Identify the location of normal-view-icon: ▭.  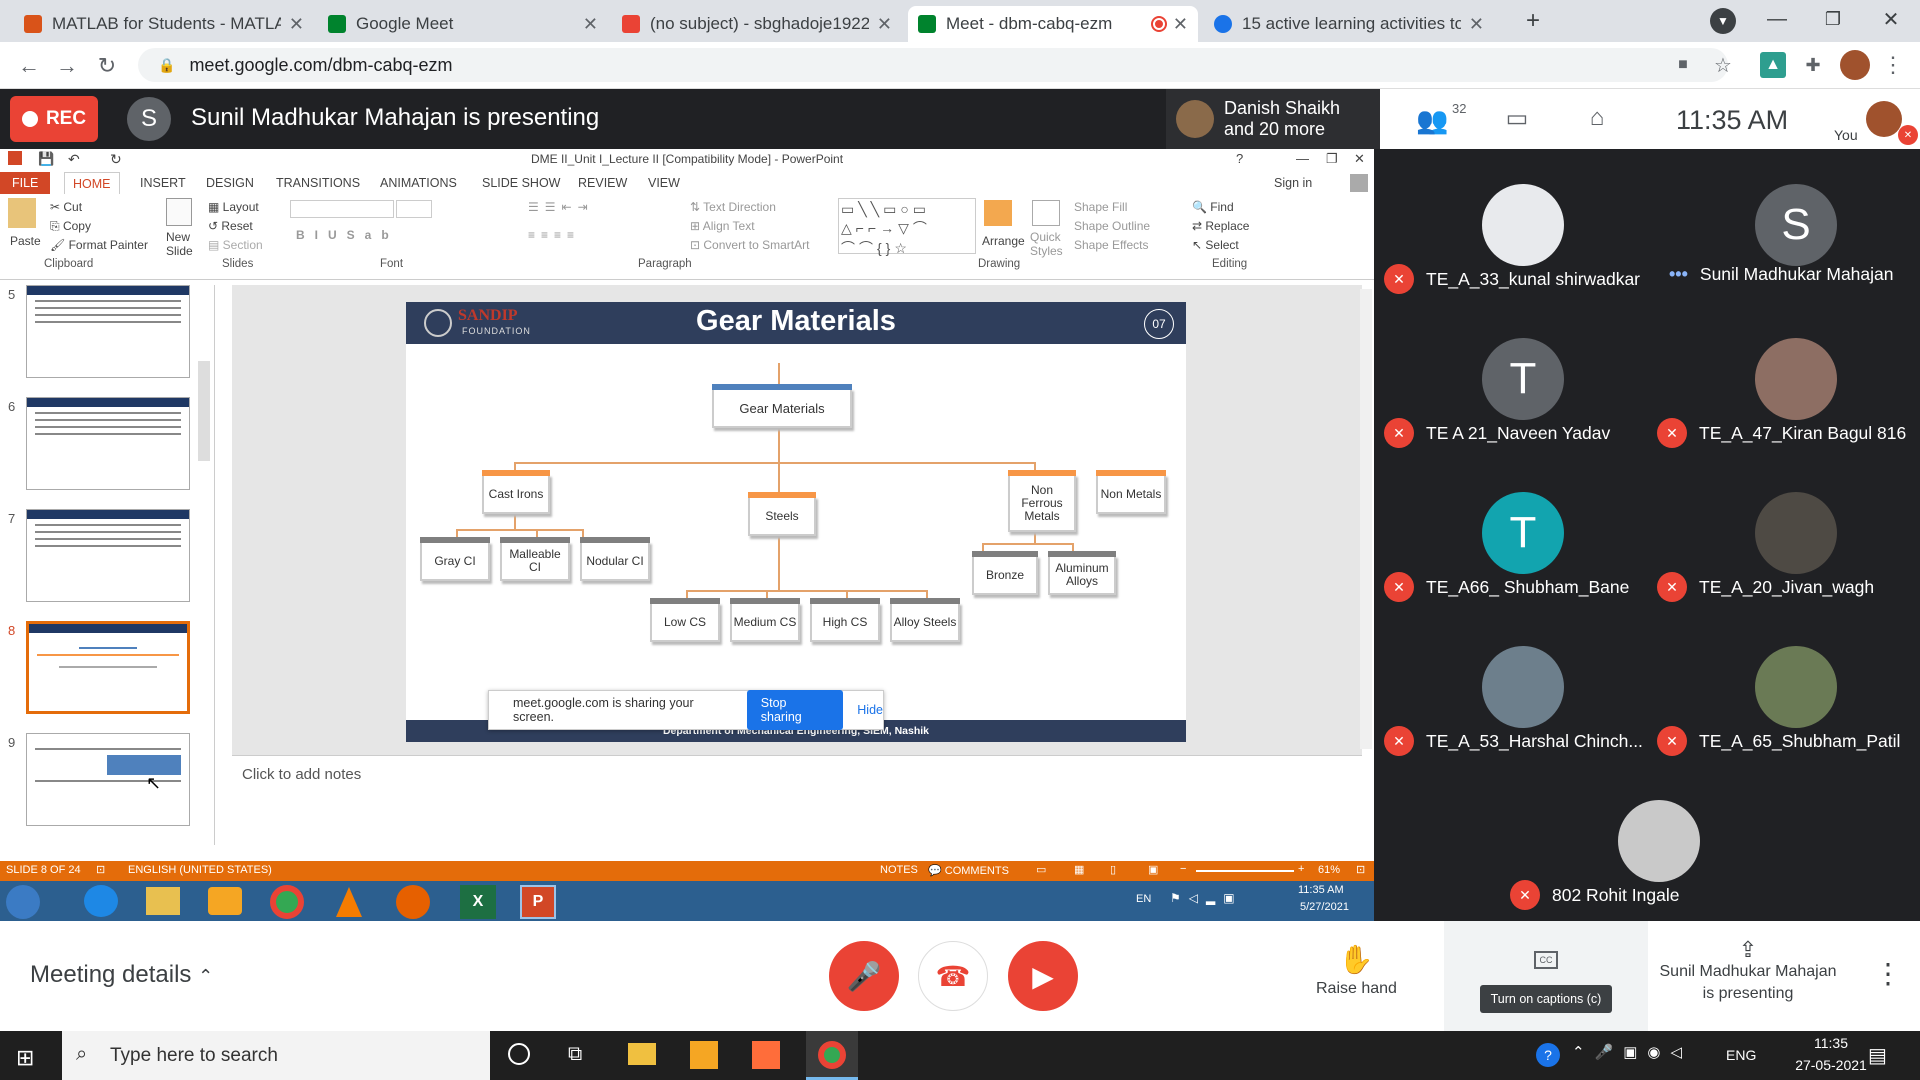
(1041, 869).